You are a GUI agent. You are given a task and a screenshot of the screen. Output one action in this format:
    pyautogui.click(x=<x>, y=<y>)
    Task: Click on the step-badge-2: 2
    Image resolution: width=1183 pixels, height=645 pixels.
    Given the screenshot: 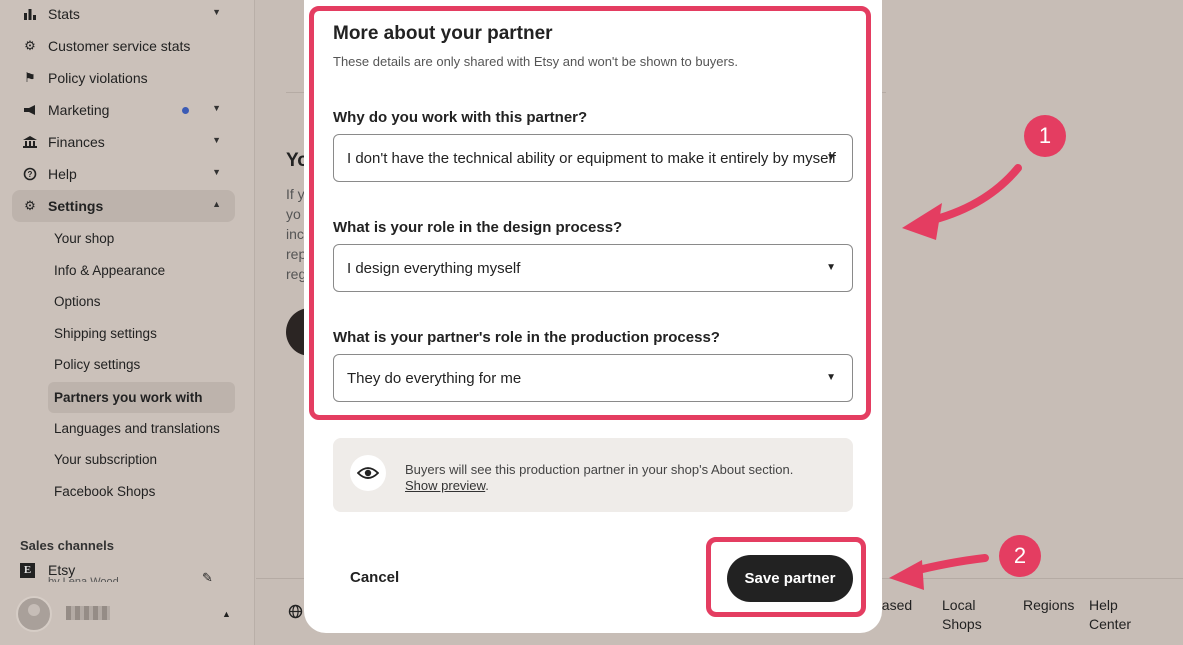 What is the action you would take?
    pyautogui.click(x=1020, y=556)
    